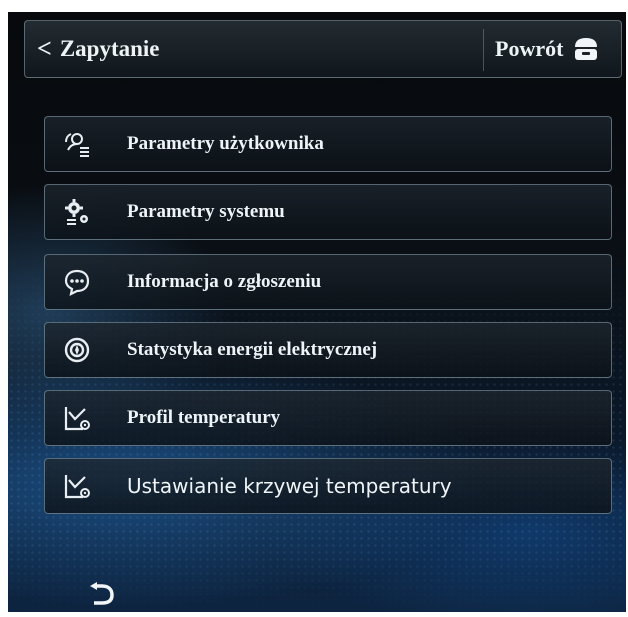 This screenshot has height=617, width=628. I want to click on menu-item-label: Parametry systemu, so click(206, 211).